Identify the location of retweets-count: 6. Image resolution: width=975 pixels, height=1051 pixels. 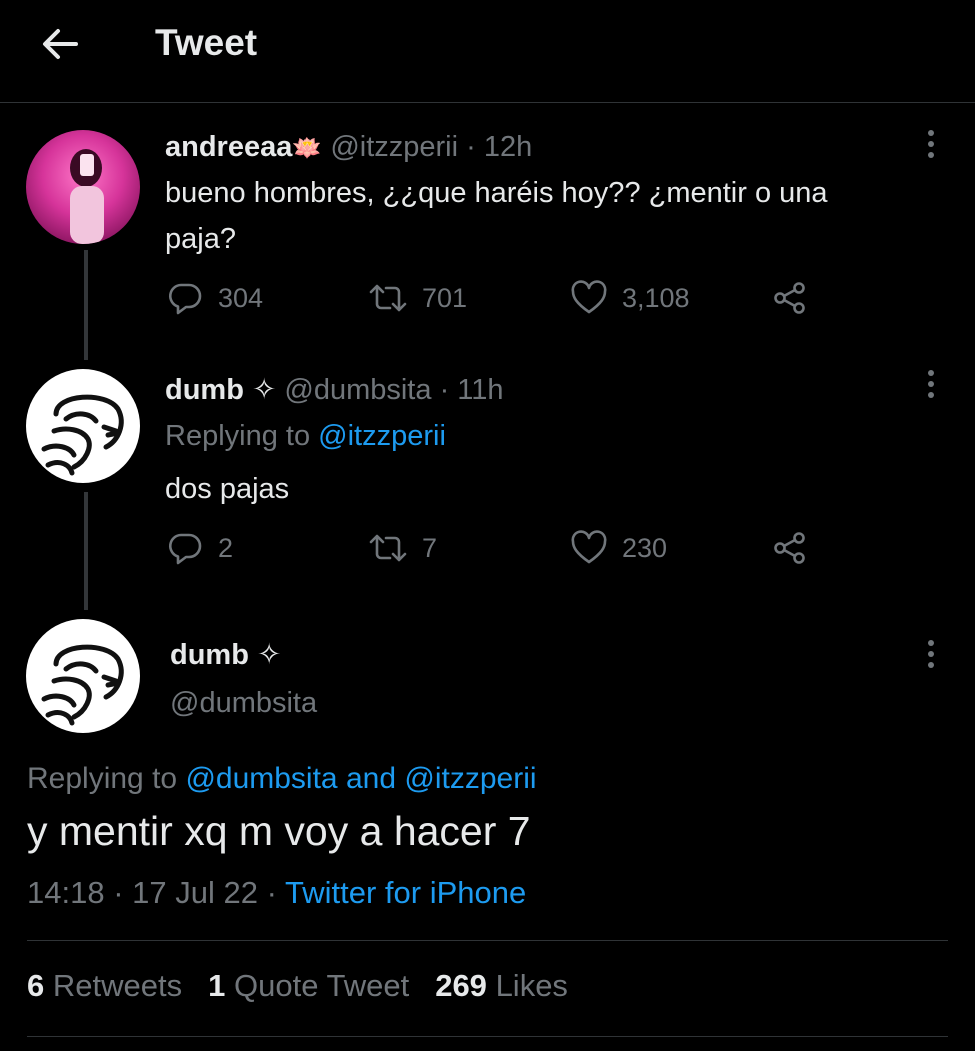
(36, 985).